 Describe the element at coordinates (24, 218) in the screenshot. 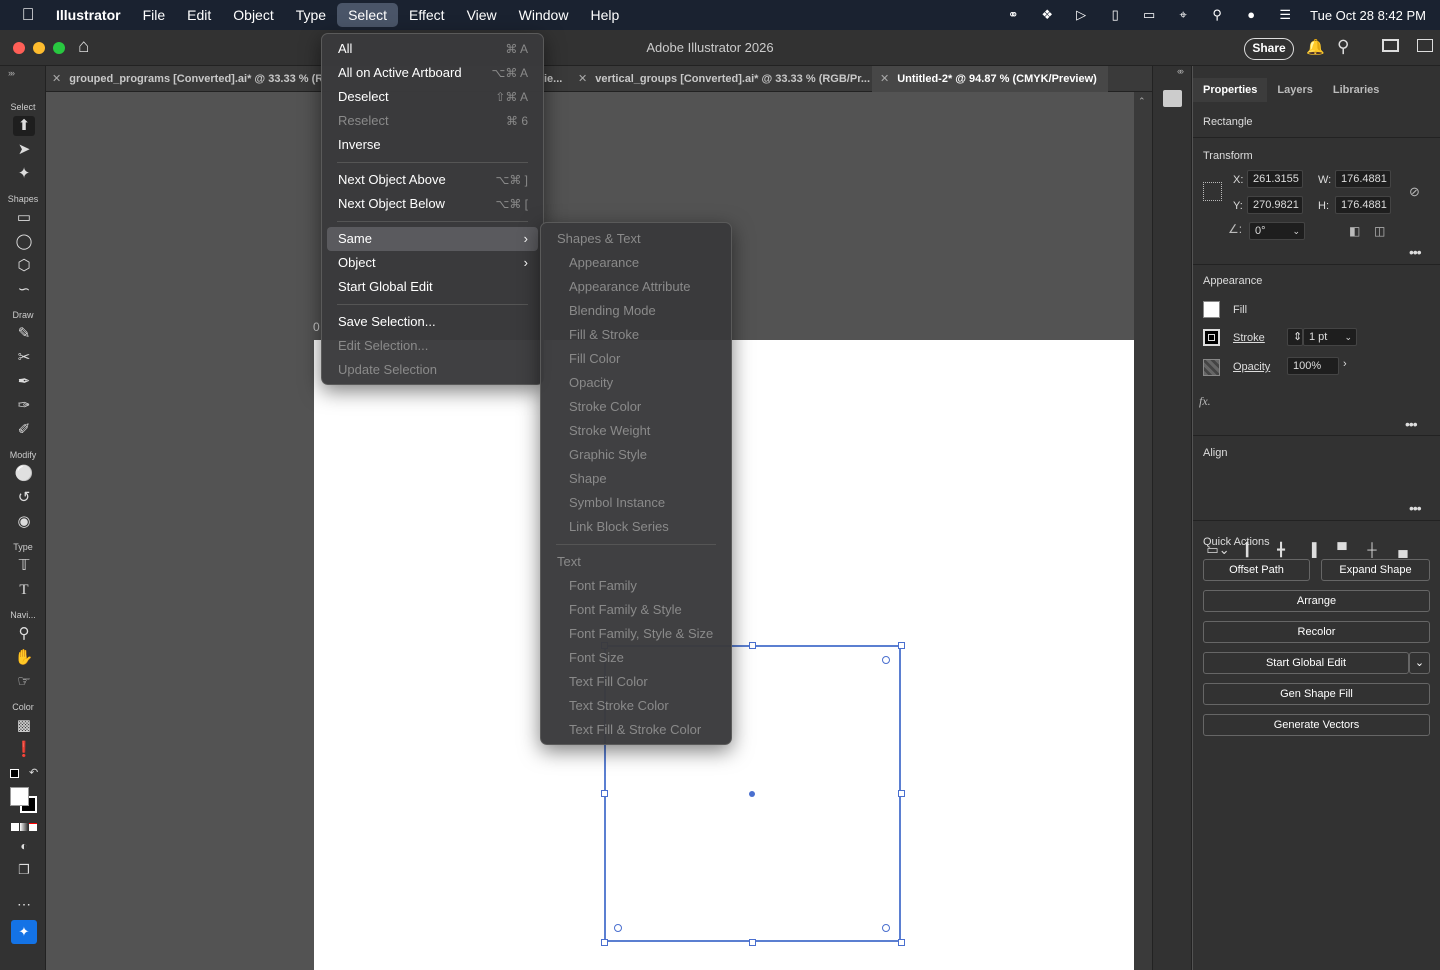

I see `rectangle-tool-icon: ▭` at that location.